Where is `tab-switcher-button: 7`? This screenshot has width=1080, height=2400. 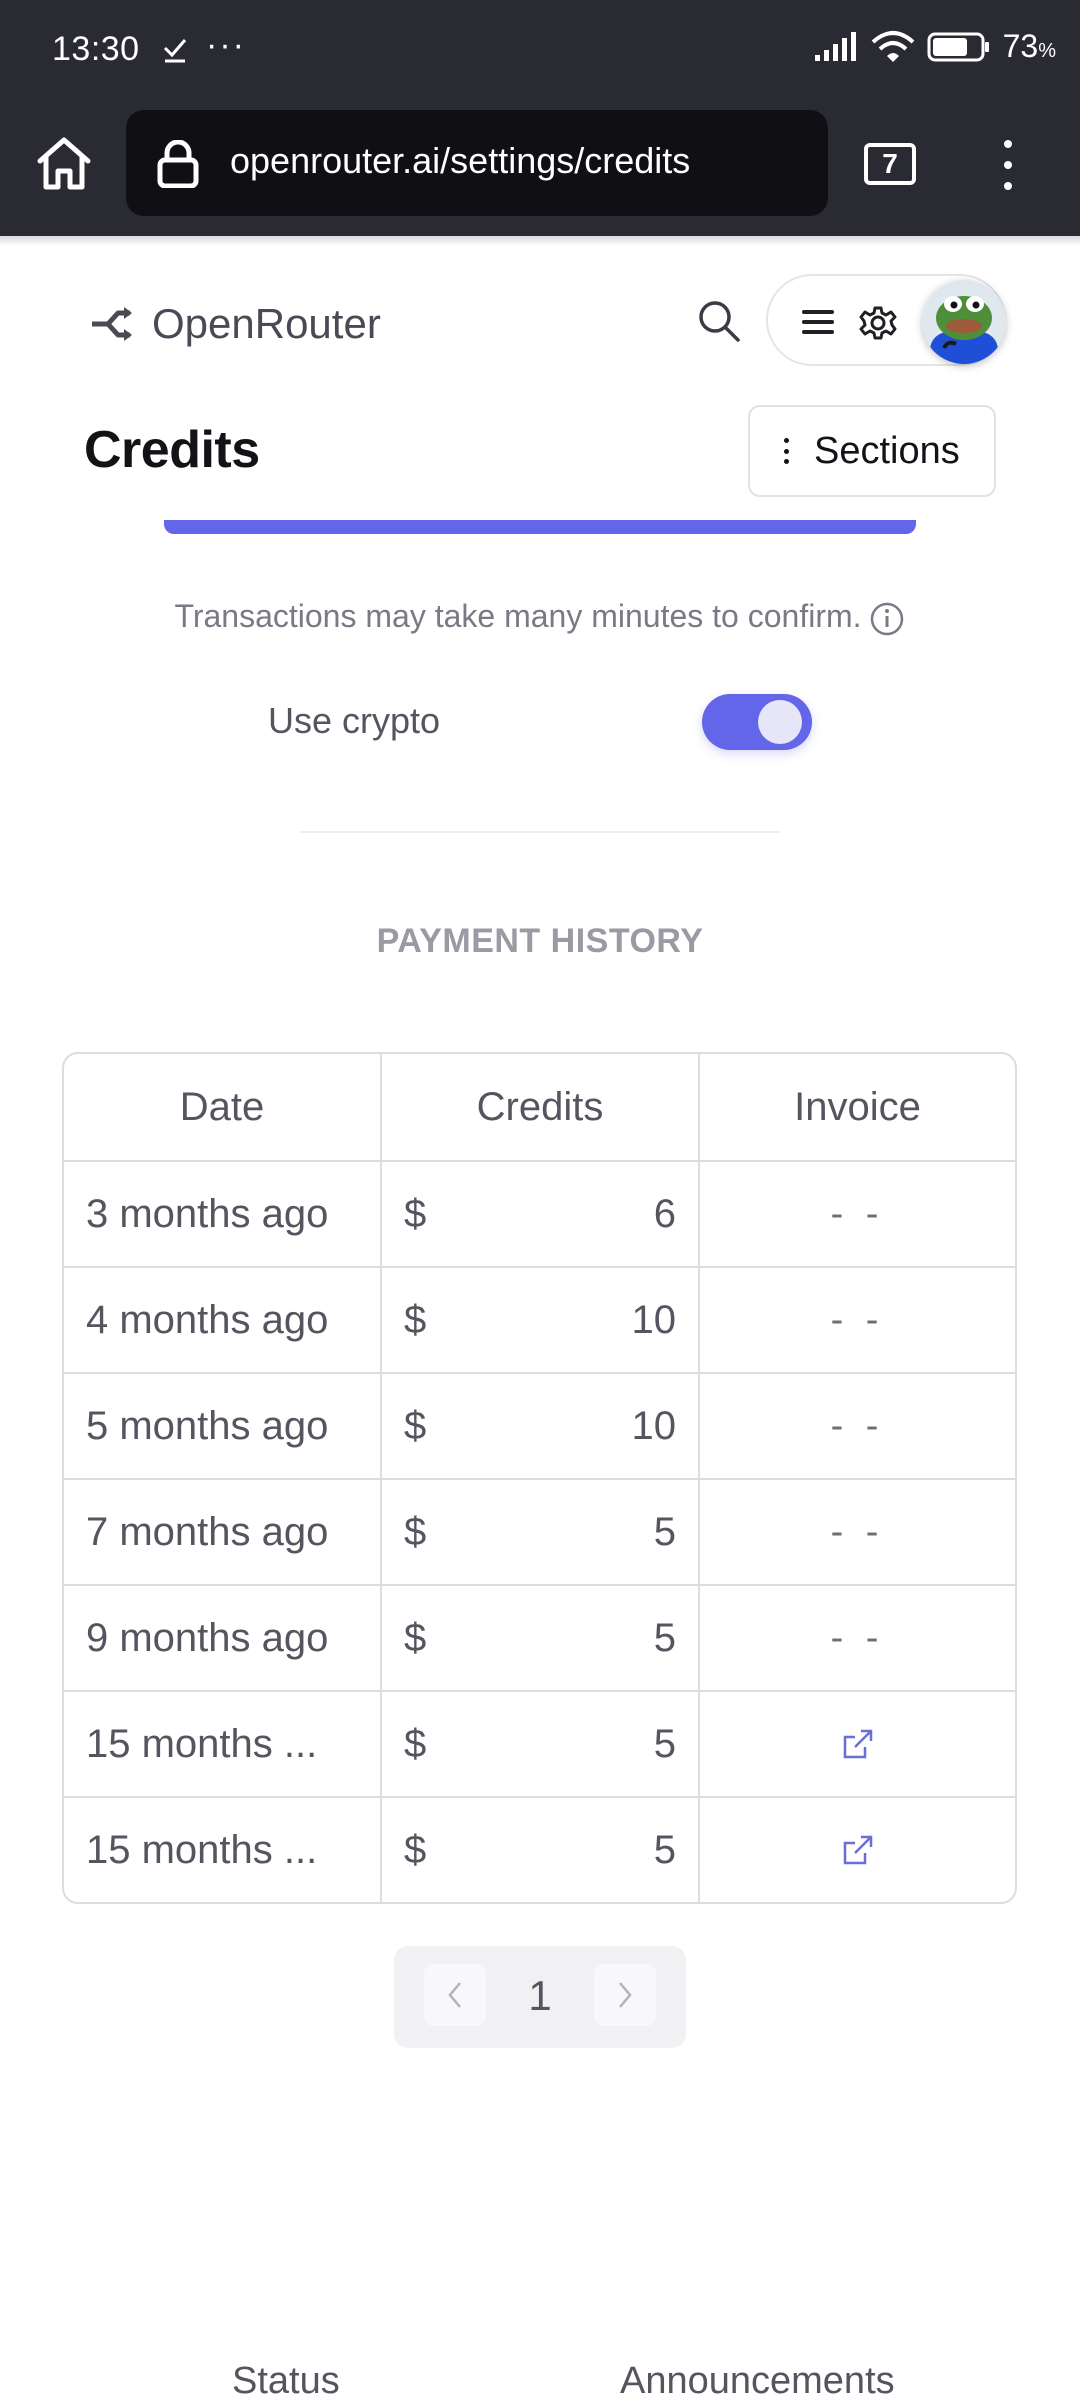 tab-switcher-button: 7 is located at coordinates (890, 164).